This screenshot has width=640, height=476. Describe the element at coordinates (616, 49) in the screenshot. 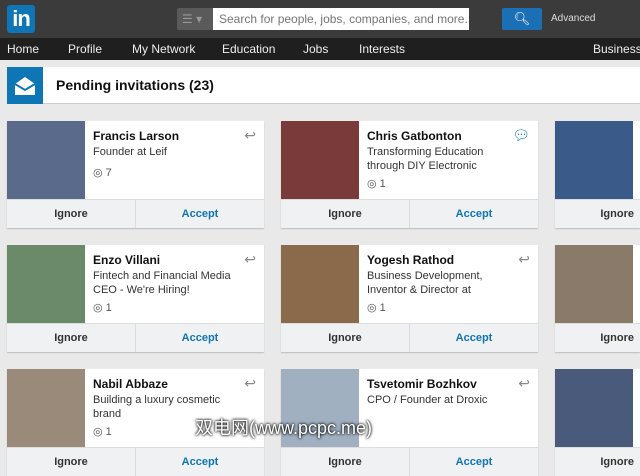

I see `nav-business: Business` at that location.